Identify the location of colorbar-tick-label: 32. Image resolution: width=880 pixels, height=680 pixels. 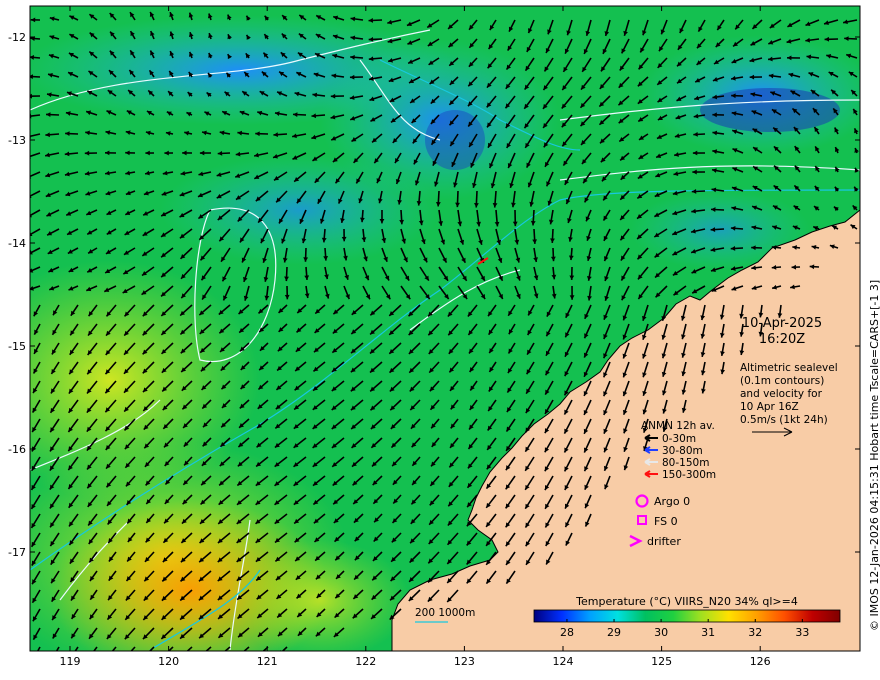
(755, 632).